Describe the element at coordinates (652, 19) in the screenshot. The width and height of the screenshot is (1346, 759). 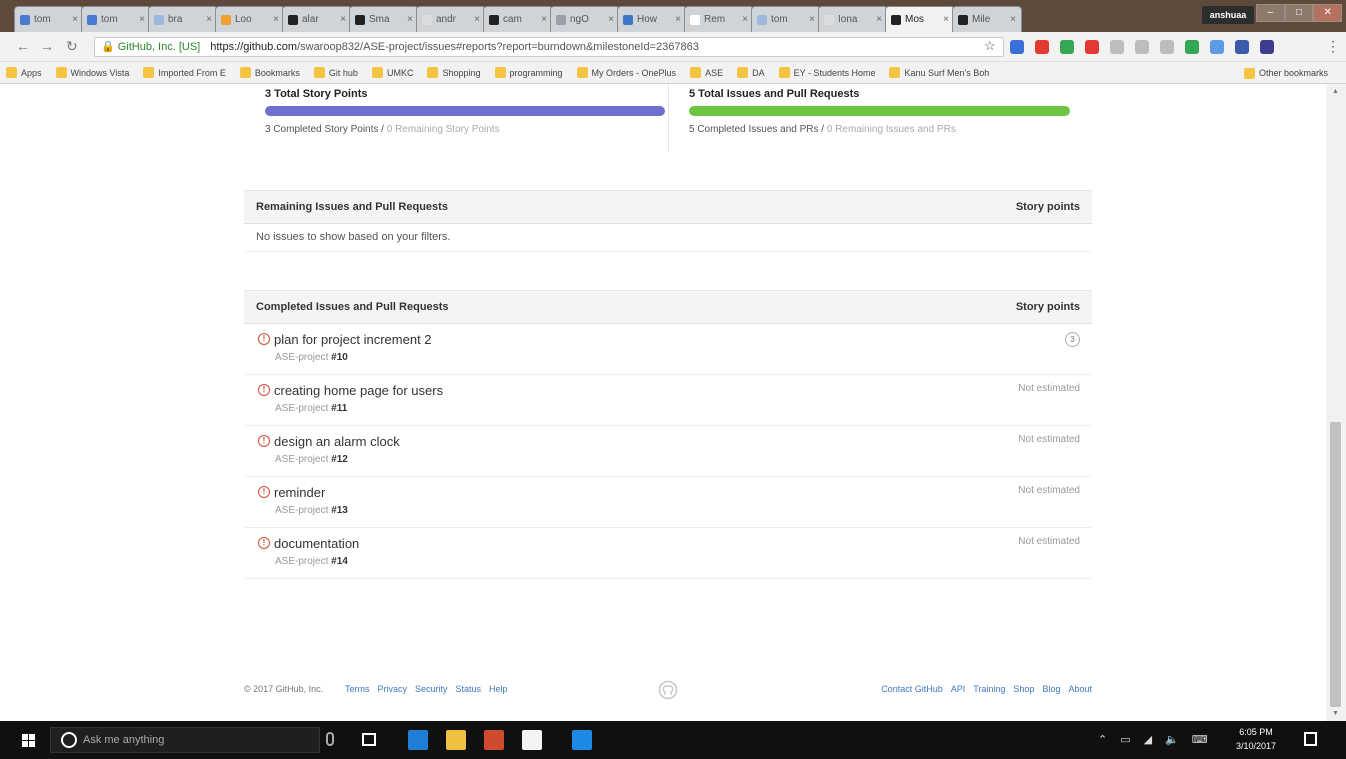
I see `browser-tab: How ×` at that location.